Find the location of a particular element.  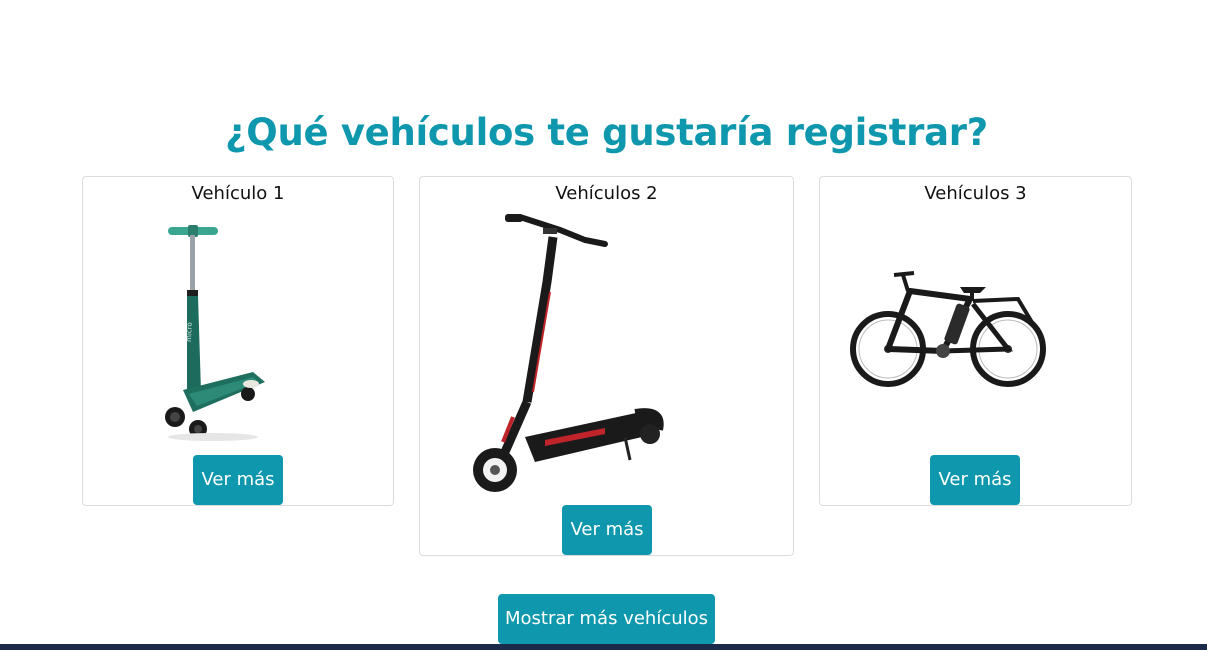

electric-scooter-image is located at coordinates (568, 353).